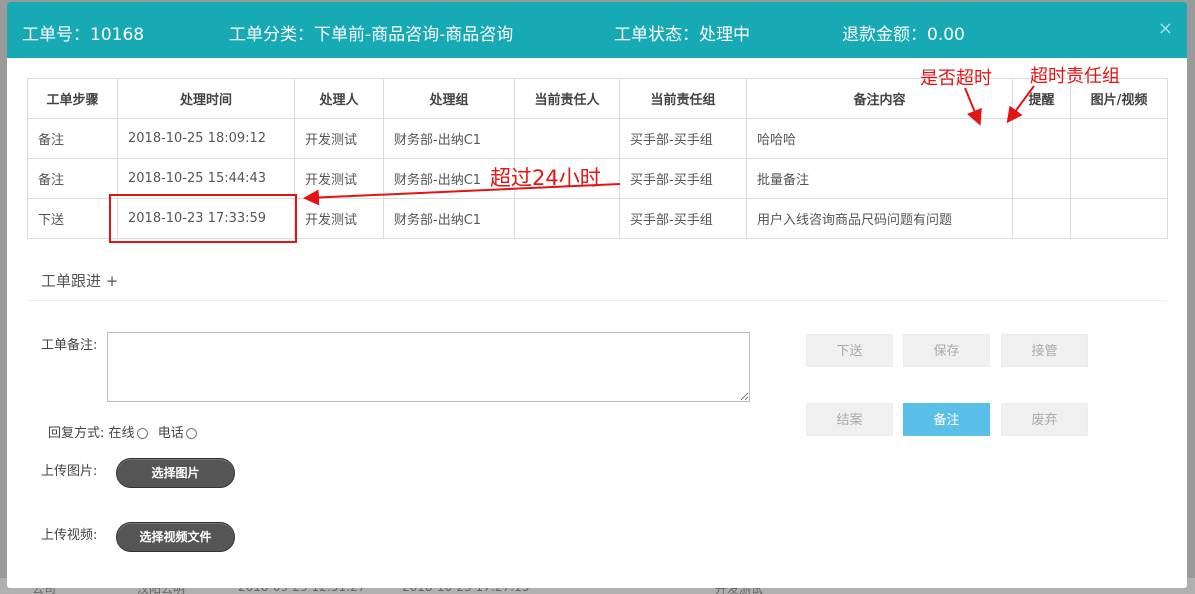 This screenshot has height=594, width=1195. What do you see at coordinates (69, 535) in the screenshot?
I see `upload-video-label: 上传视频:` at bounding box center [69, 535].